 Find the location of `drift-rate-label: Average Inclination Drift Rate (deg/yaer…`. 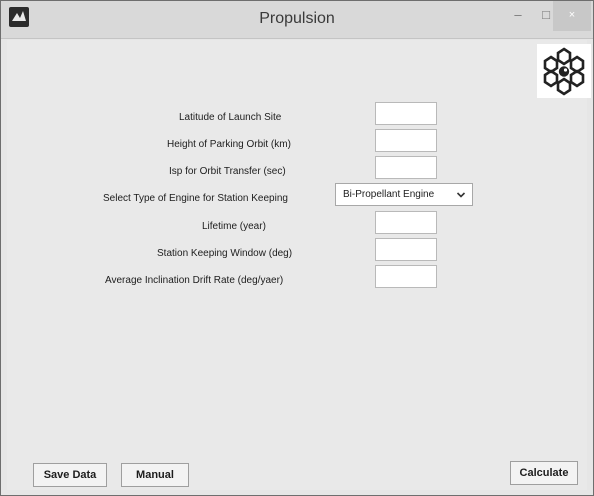

drift-rate-label: Average Inclination Drift Rate (deg/yaer… is located at coordinates (194, 280).